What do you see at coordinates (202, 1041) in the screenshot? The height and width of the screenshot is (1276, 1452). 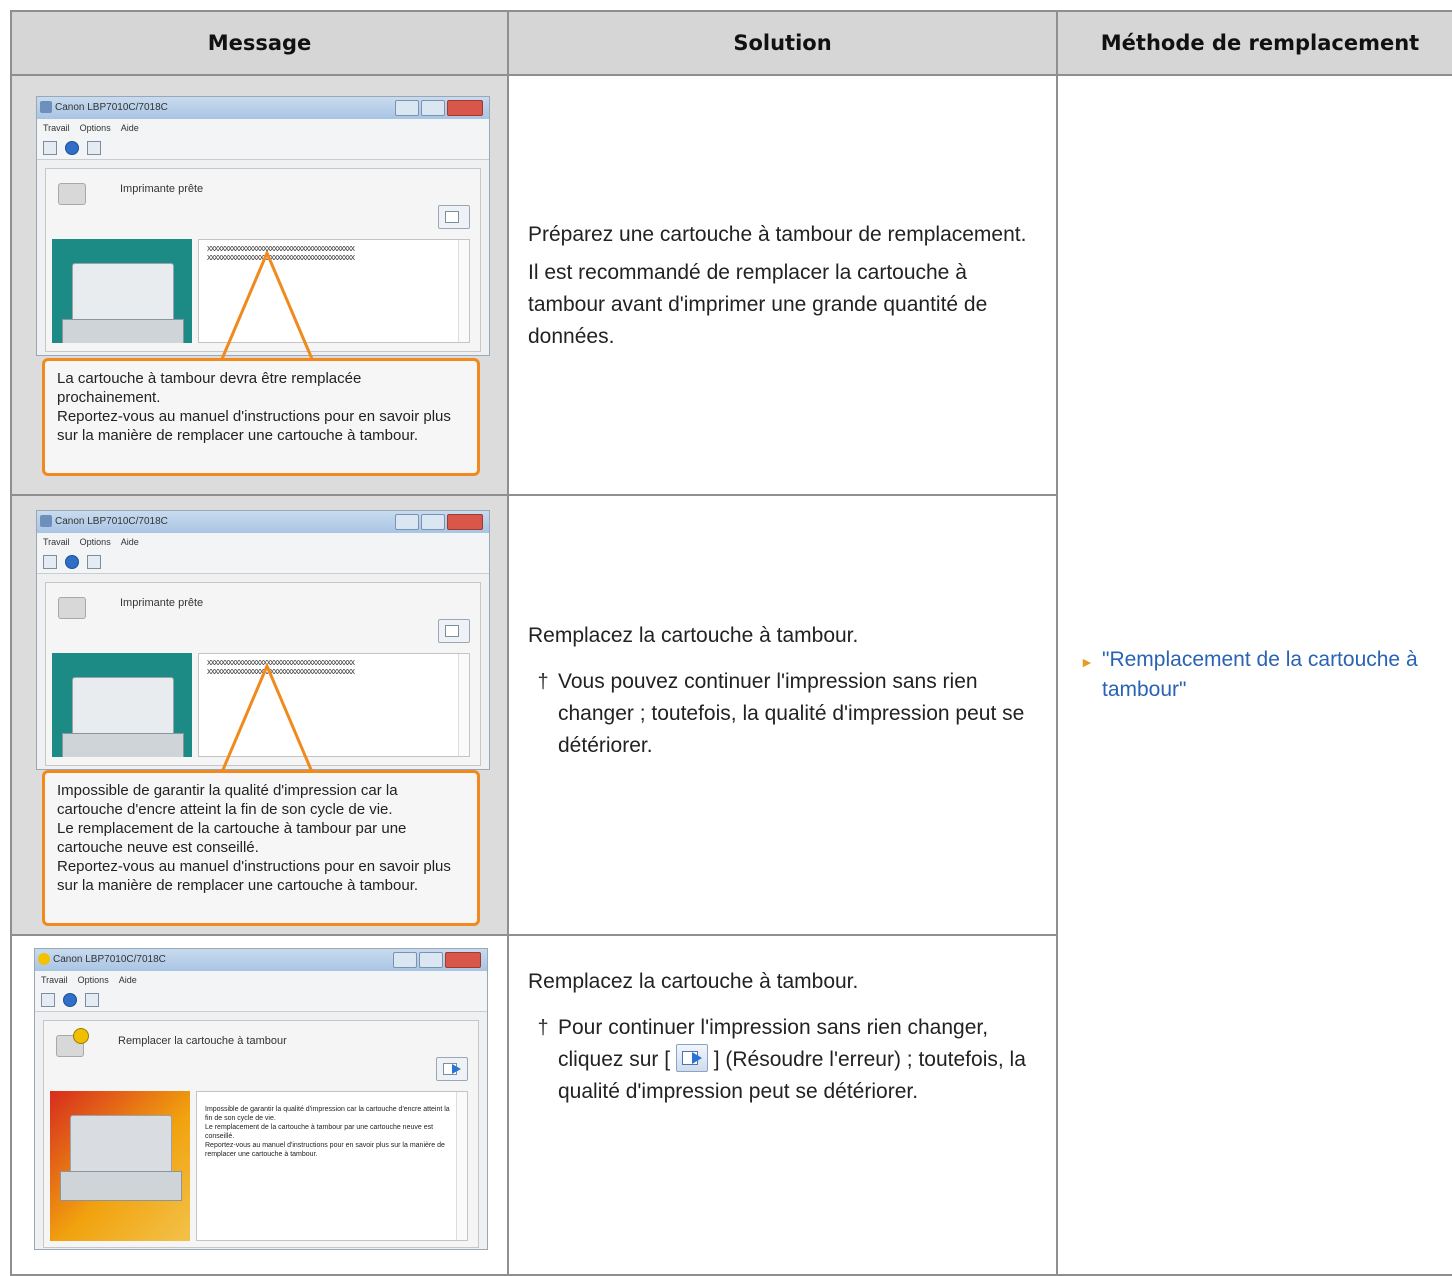 I see `status-text: Remplacer la cartouche à tambour` at bounding box center [202, 1041].